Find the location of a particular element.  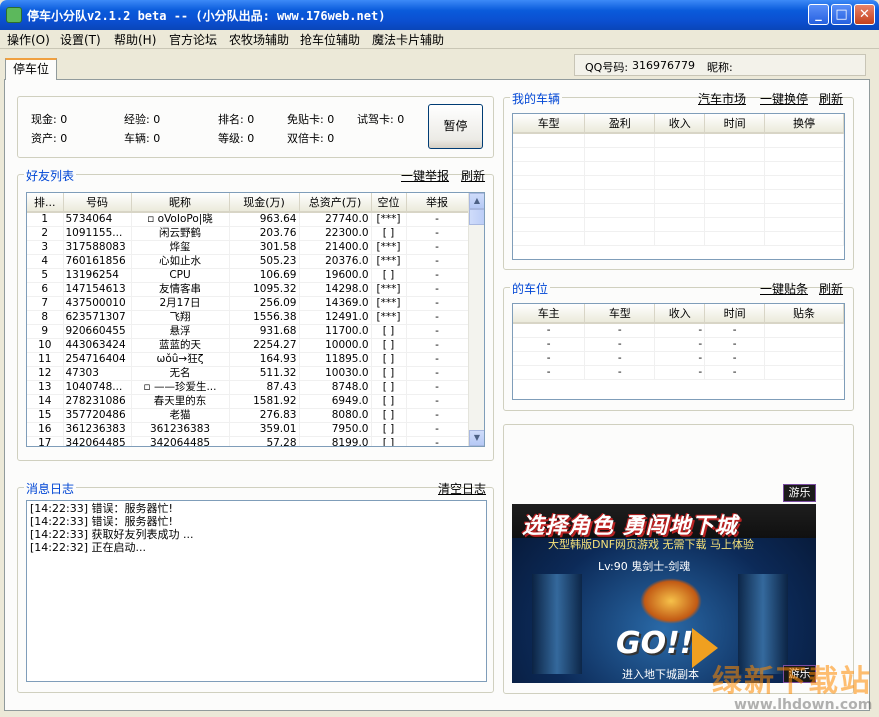

report-all-link: 一键举报 is located at coordinates (425, 175).